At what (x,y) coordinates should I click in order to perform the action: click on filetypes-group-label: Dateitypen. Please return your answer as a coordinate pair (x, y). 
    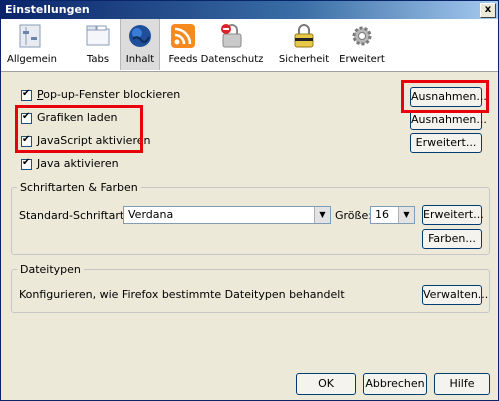
    Looking at the image, I should click on (50, 269).